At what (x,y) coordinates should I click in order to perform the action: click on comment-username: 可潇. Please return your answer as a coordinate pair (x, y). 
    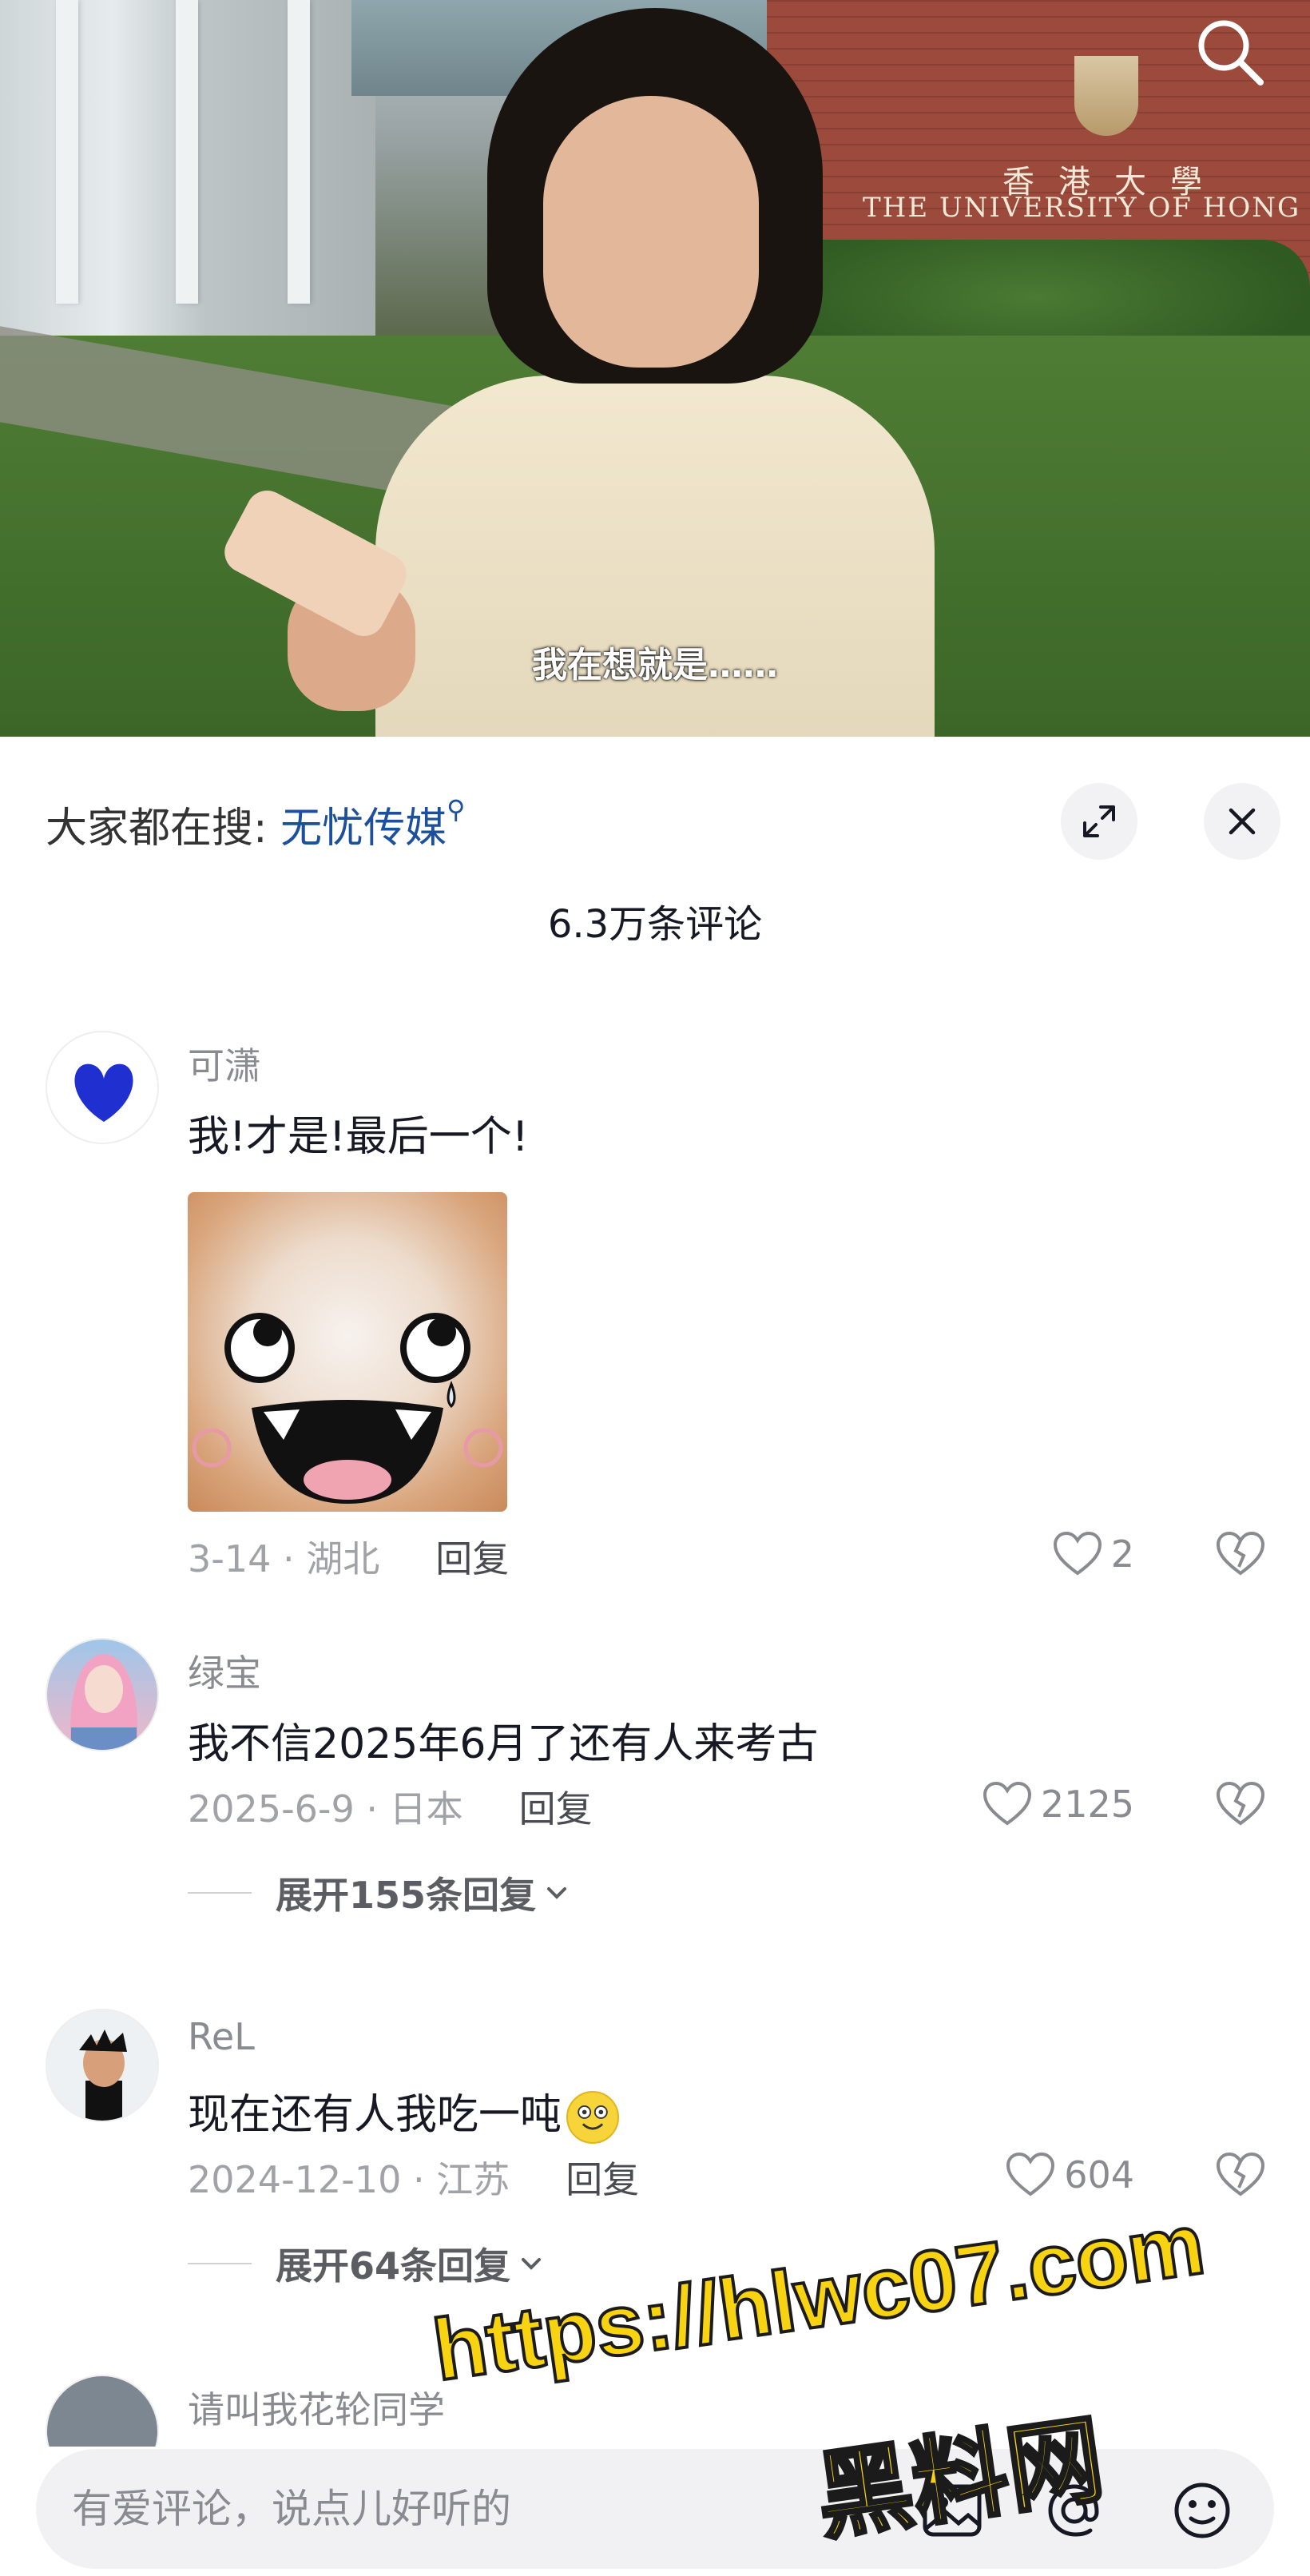
    Looking at the image, I should click on (225, 1063).